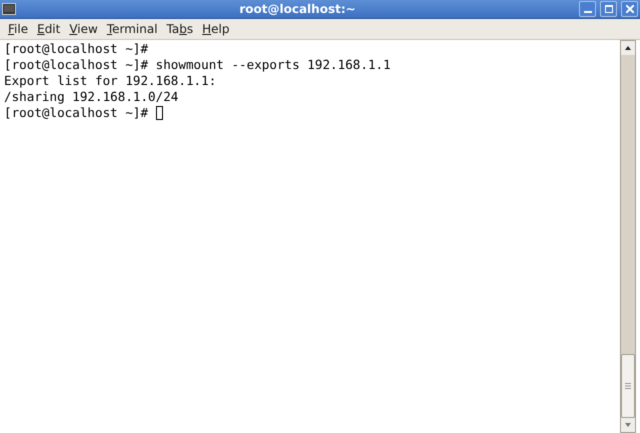  I want to click on menu-item: Edit, so click(48, 29).